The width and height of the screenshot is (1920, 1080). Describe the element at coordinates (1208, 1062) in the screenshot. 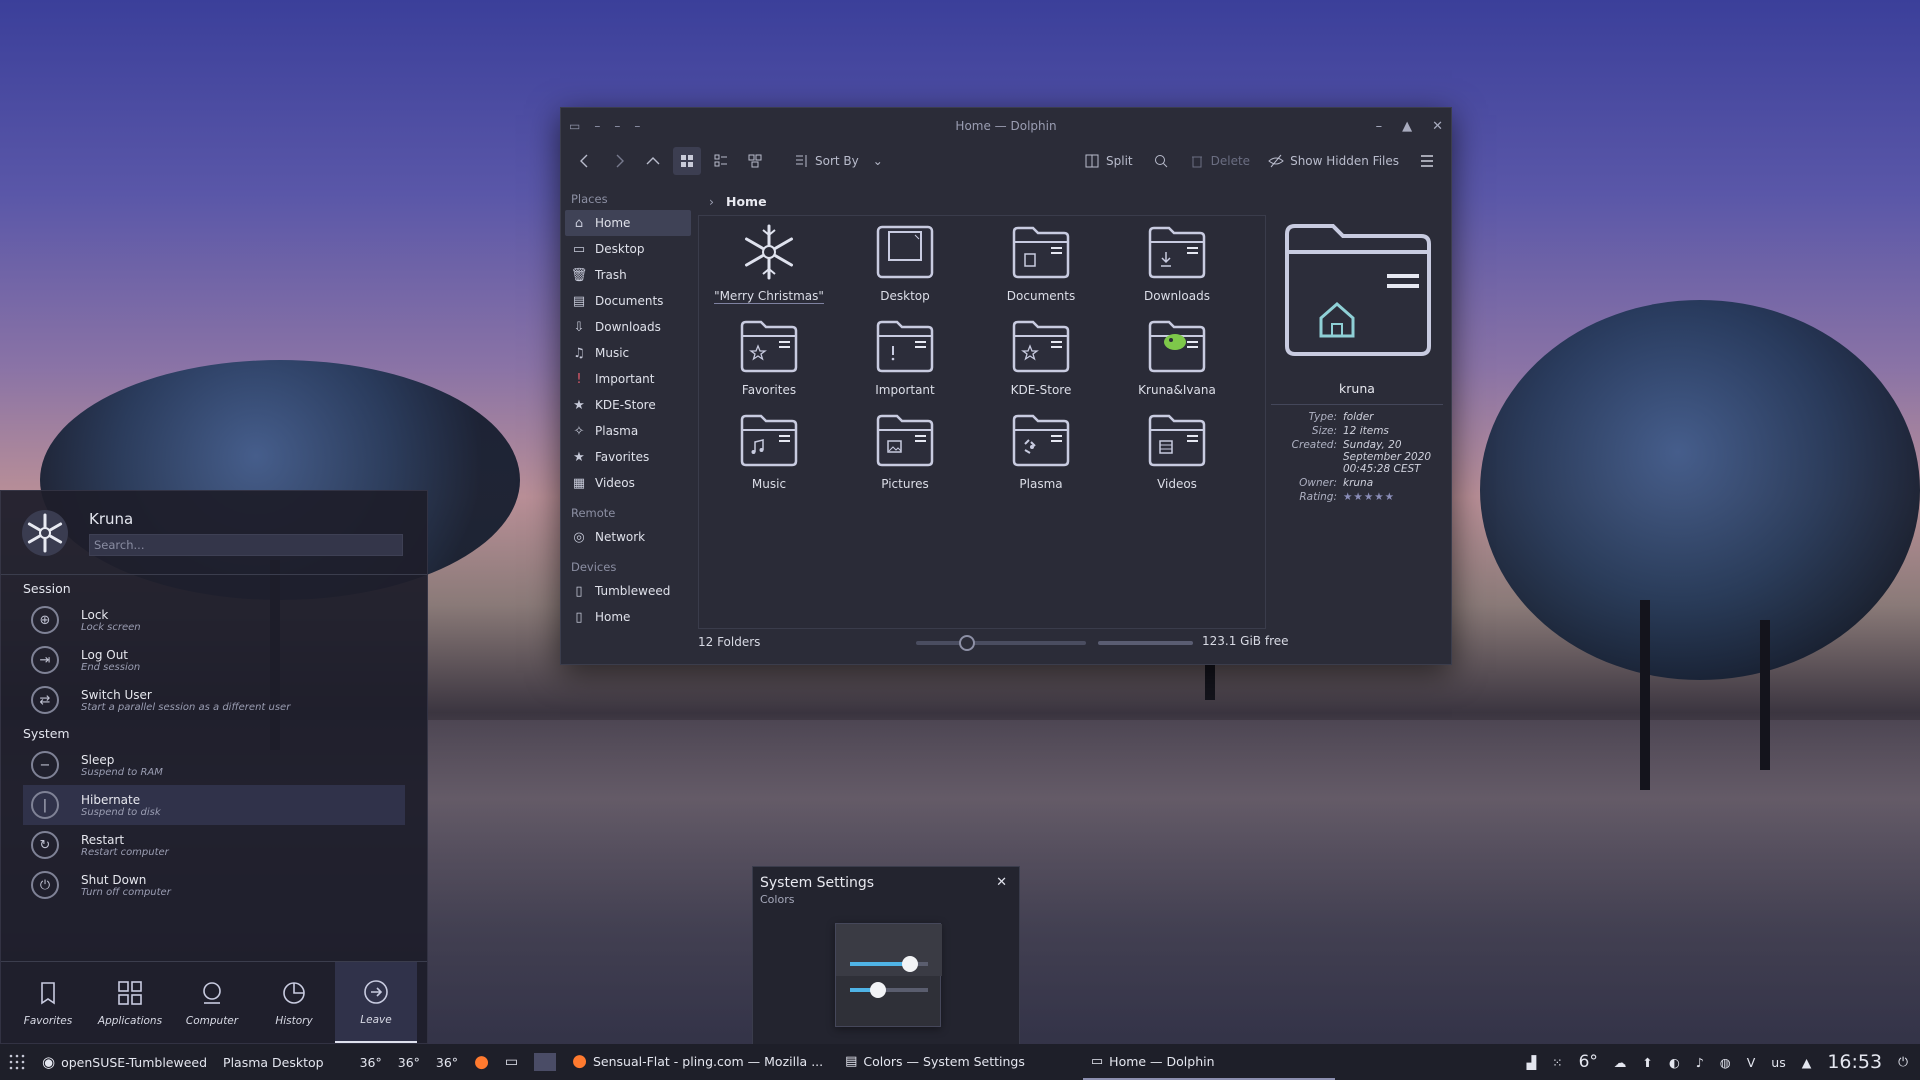

I see `task-dolphin: ▭ Home — Dolphin` at that location.